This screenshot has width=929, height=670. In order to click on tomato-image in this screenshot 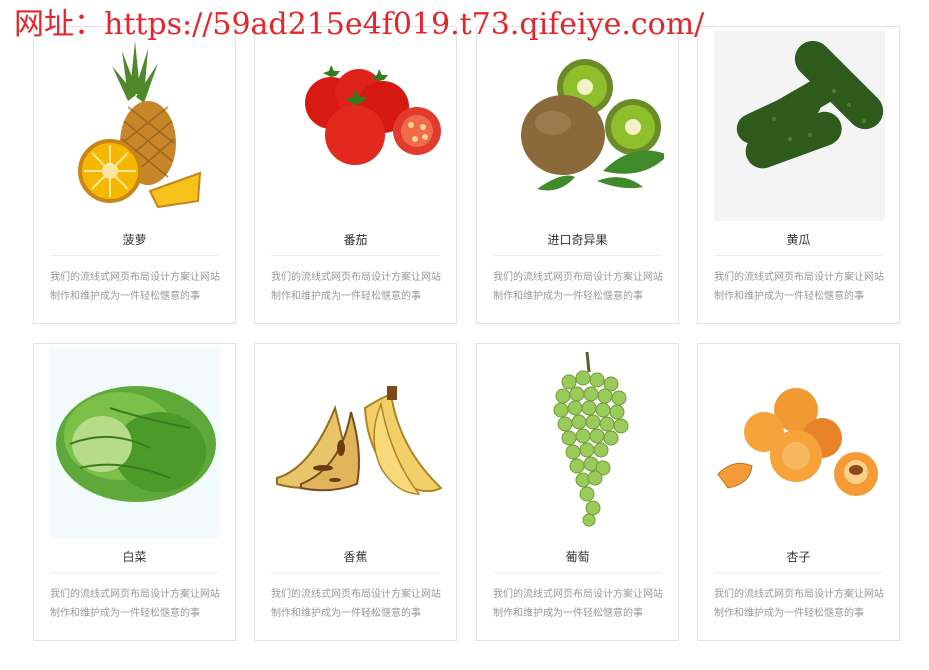, I will do `click(356, 126)`.